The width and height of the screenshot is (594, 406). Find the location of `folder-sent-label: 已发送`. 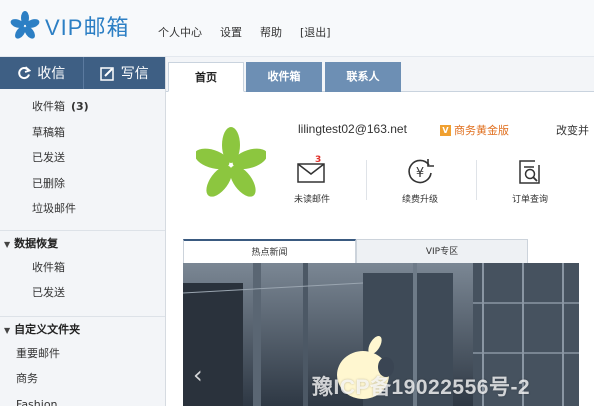

folder-sent-label: 已发送 is located at coordinates (48, 157).